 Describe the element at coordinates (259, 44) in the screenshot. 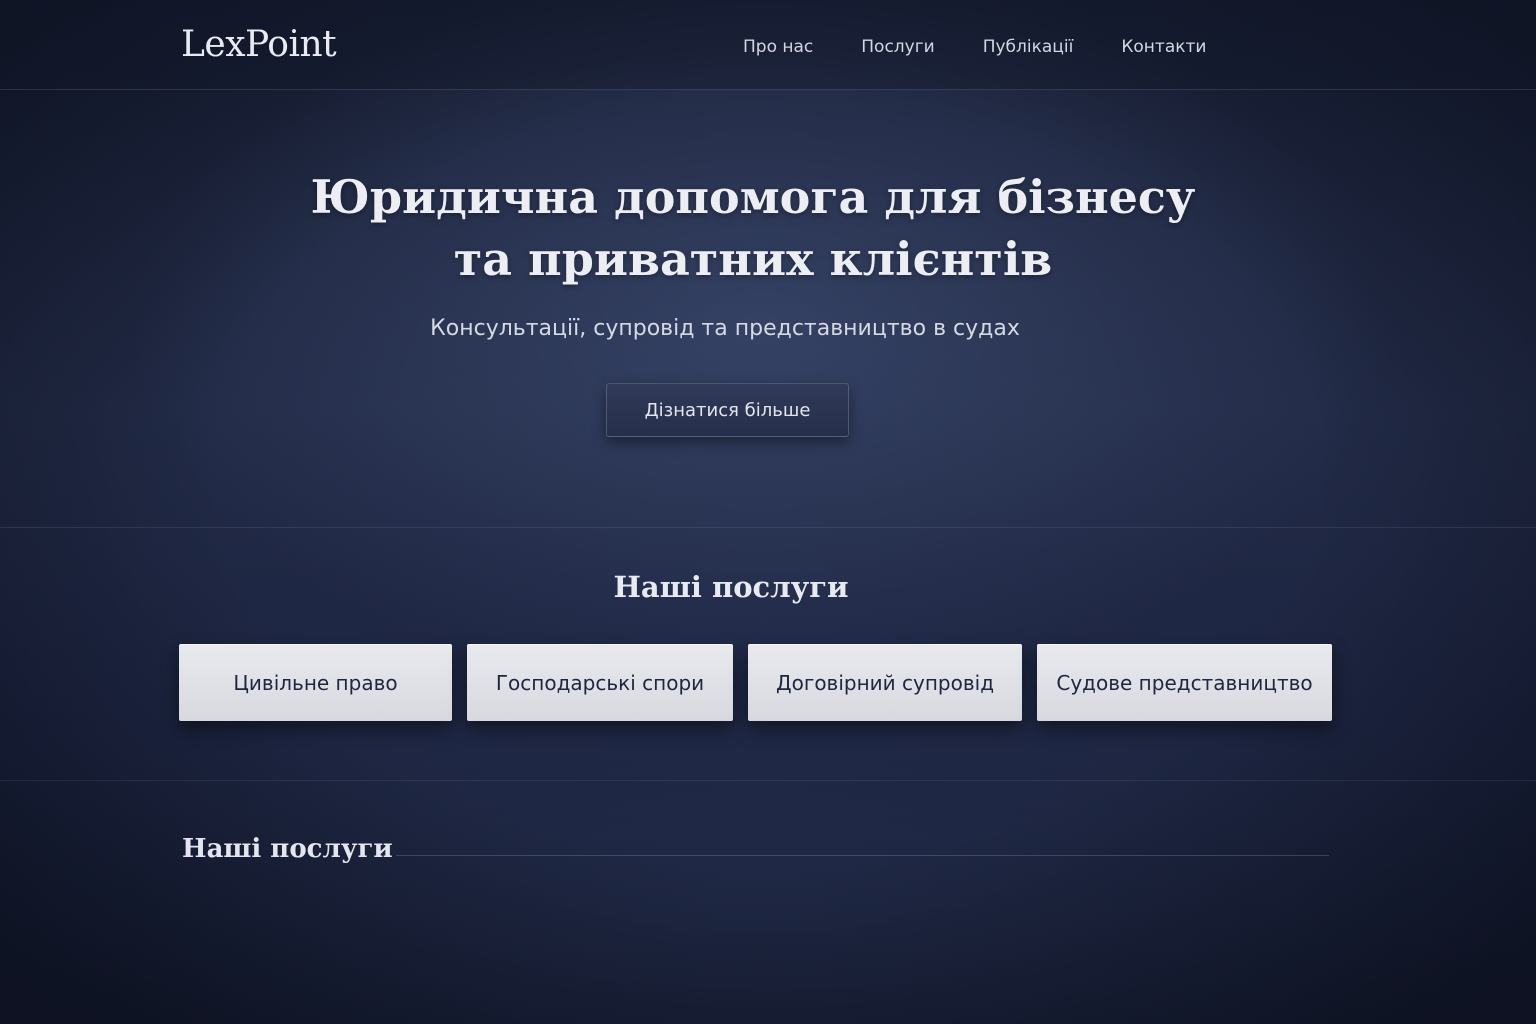

I see `logo: LexPoint` at that location.